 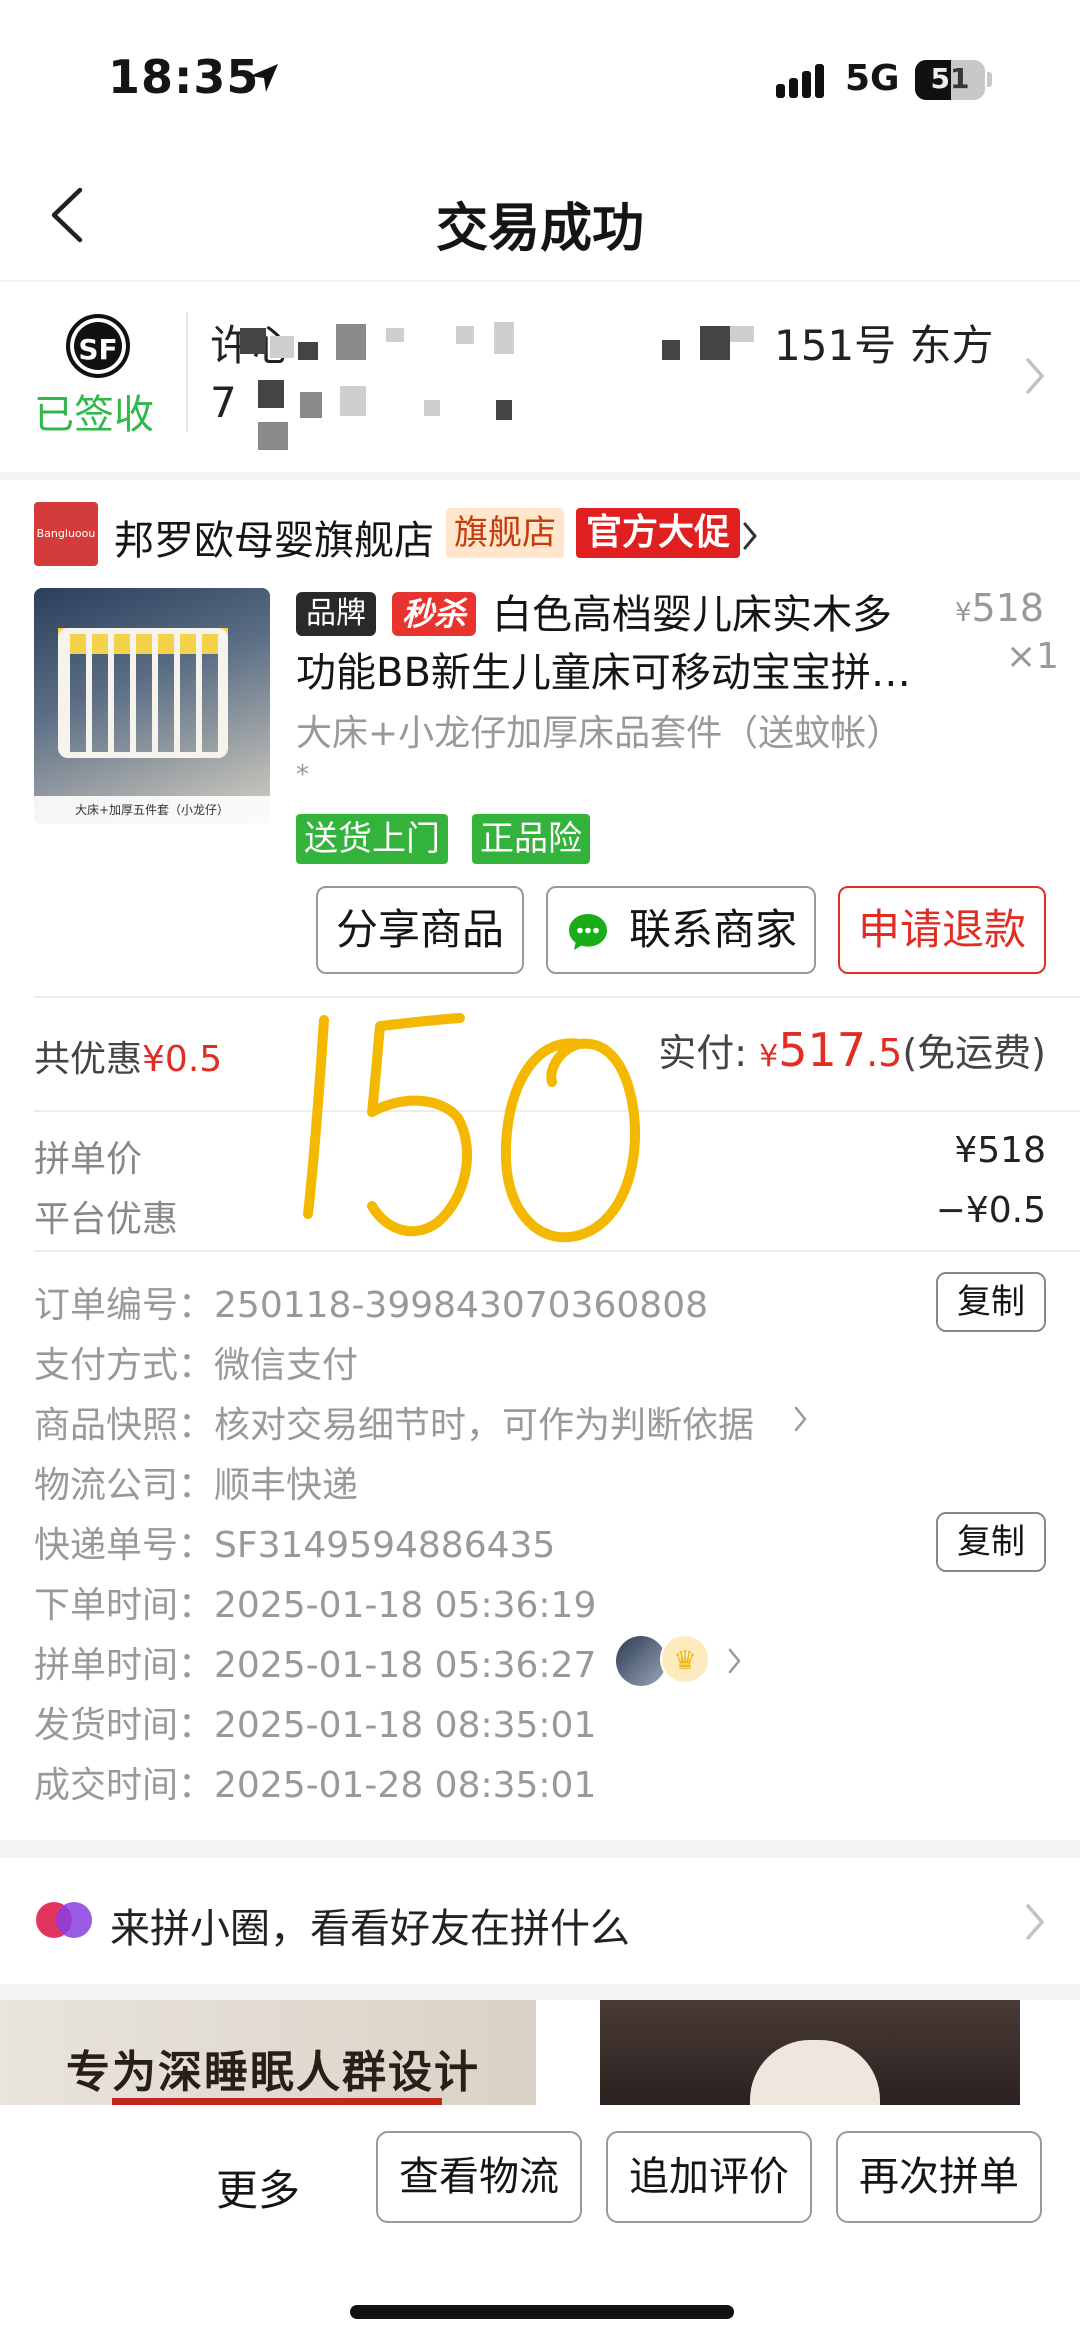 What do you see at coordinates (989, 79) in the screenshot?
I see `battery-tip` at bounding box center [989, 79].